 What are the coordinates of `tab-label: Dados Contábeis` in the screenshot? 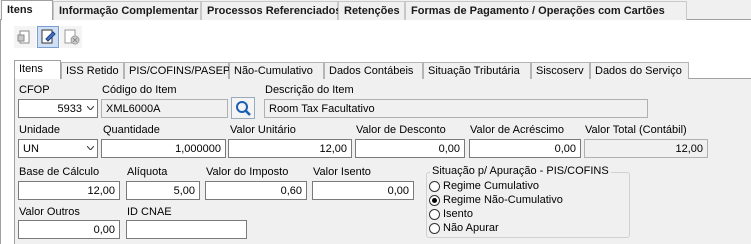 It's located at (371, 71).